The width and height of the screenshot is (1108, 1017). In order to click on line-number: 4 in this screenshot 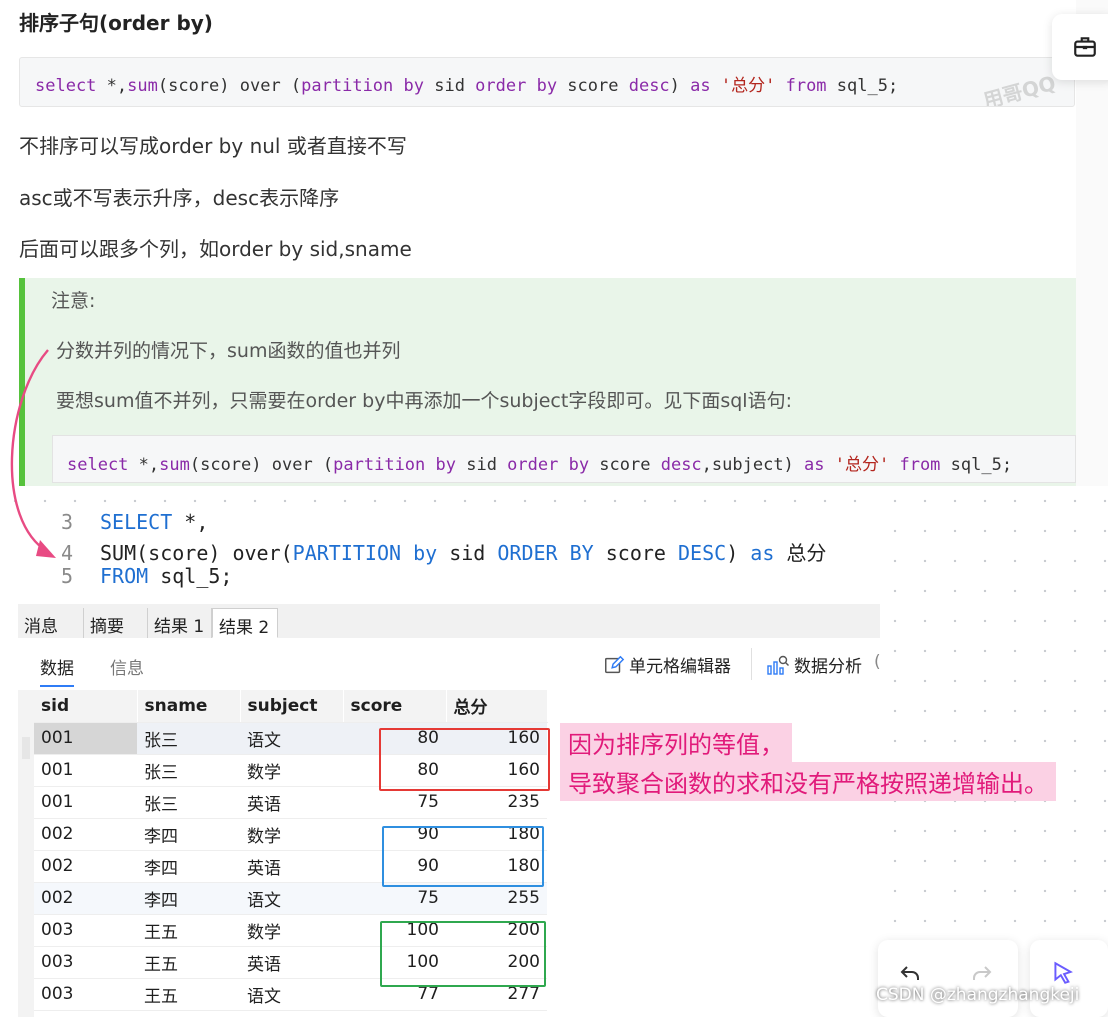, I will do `click(66, 553)`.